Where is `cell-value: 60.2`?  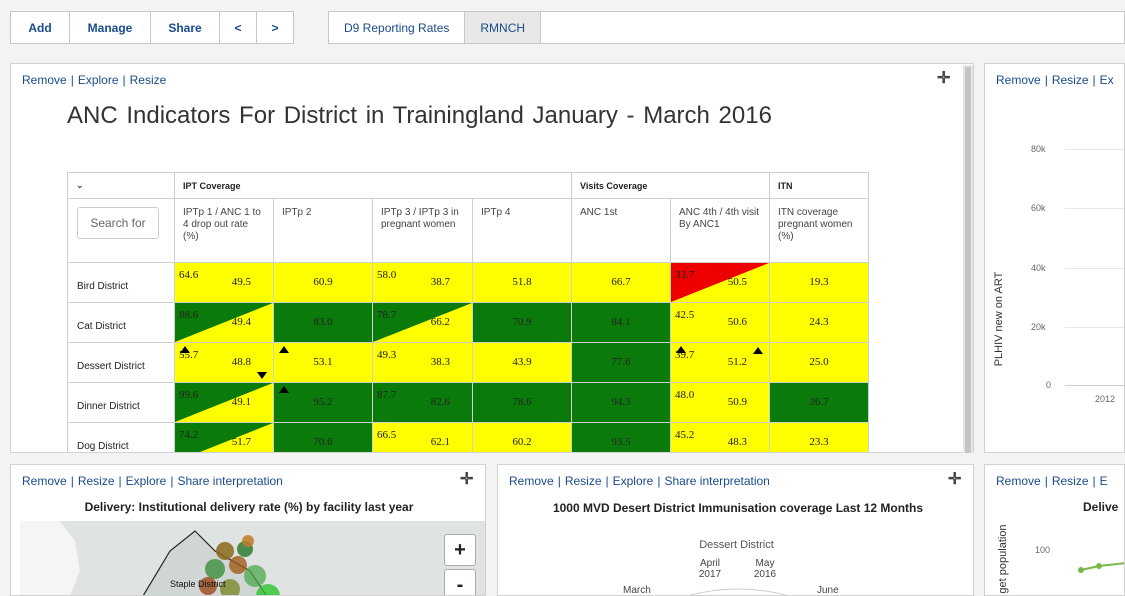
cell-value: 60.2 is located at coordinates (522, 442).